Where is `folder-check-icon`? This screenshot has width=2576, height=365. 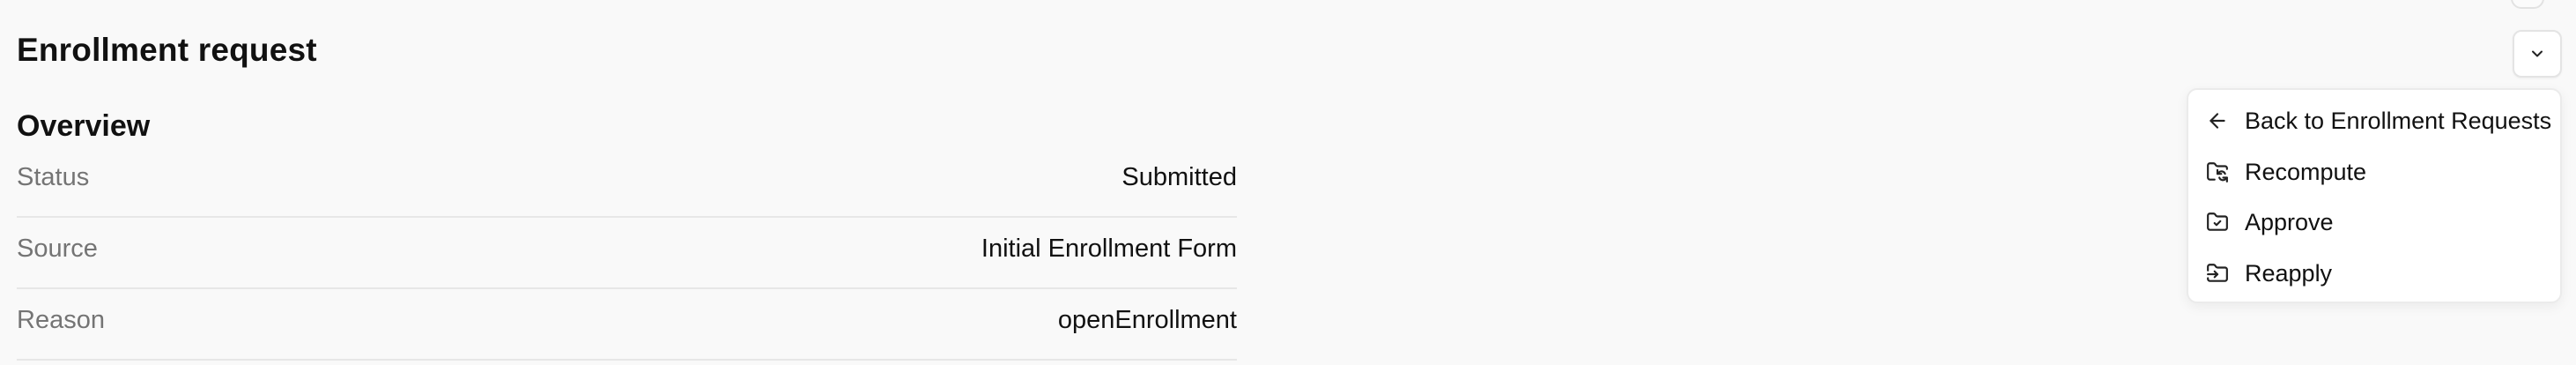 folder-check-icon is located at coordinates (2218, 222).